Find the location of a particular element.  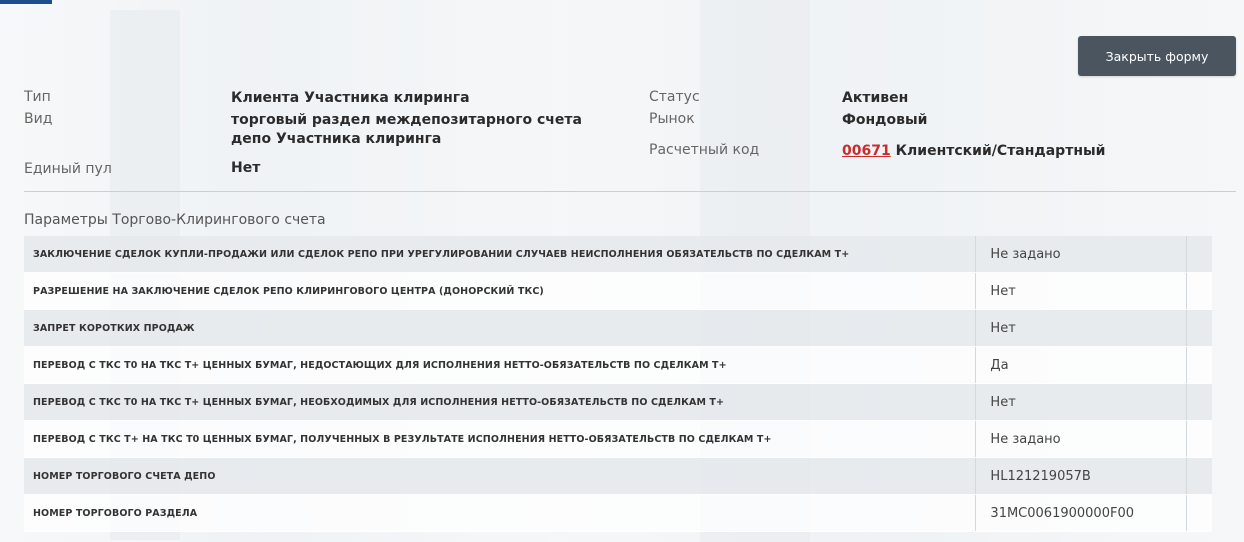

param-row: Запрет коротких продаж Нет is located at coordinates (618, 328).